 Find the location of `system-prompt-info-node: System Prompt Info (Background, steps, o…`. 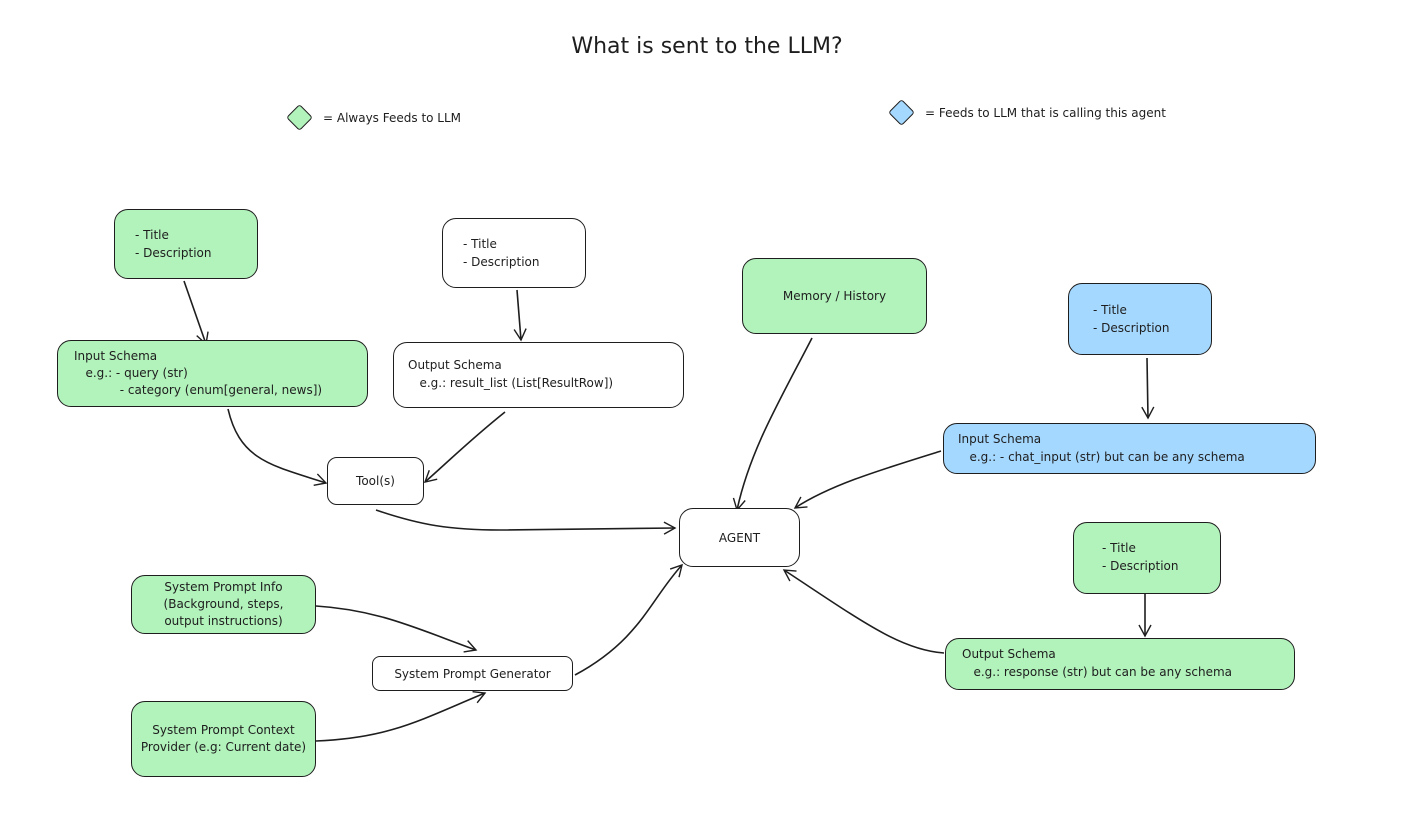

system-prompt-info-node: System Prompt Info (Background, steps, o… is located at coordinates (223, 604).